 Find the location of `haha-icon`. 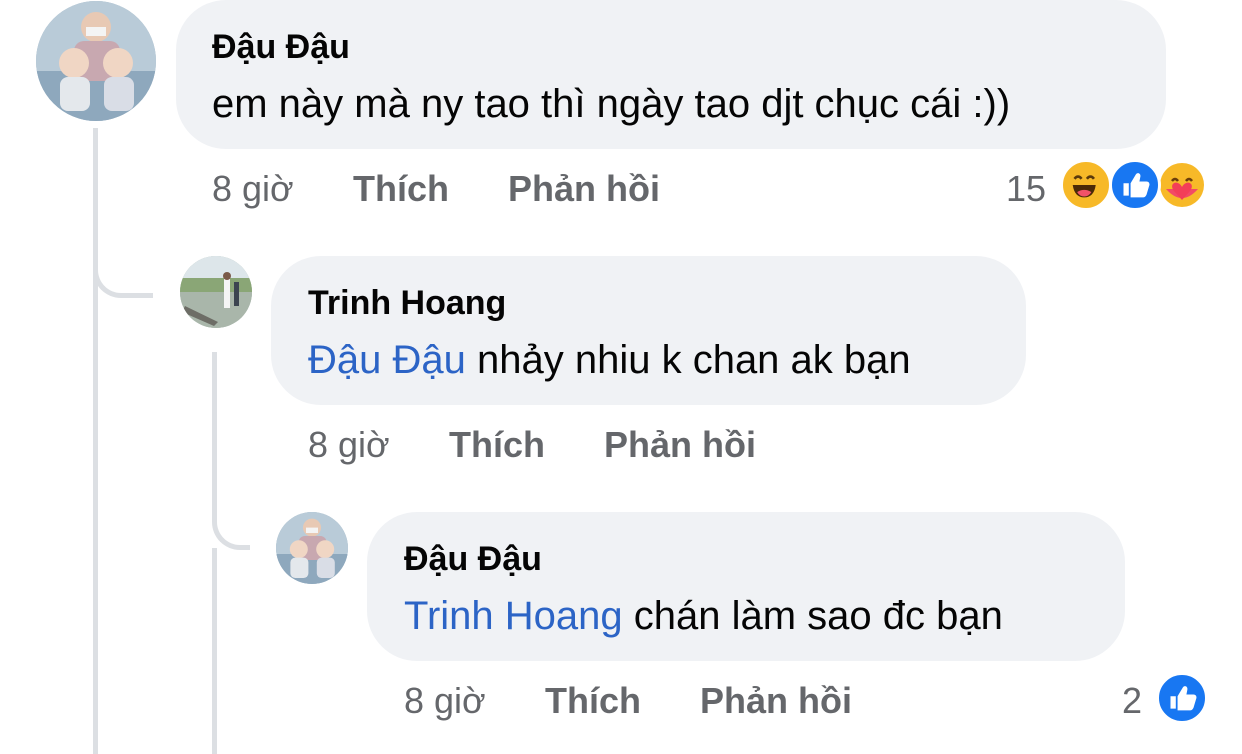

haha-icon is located at coordinates (1086, 185).